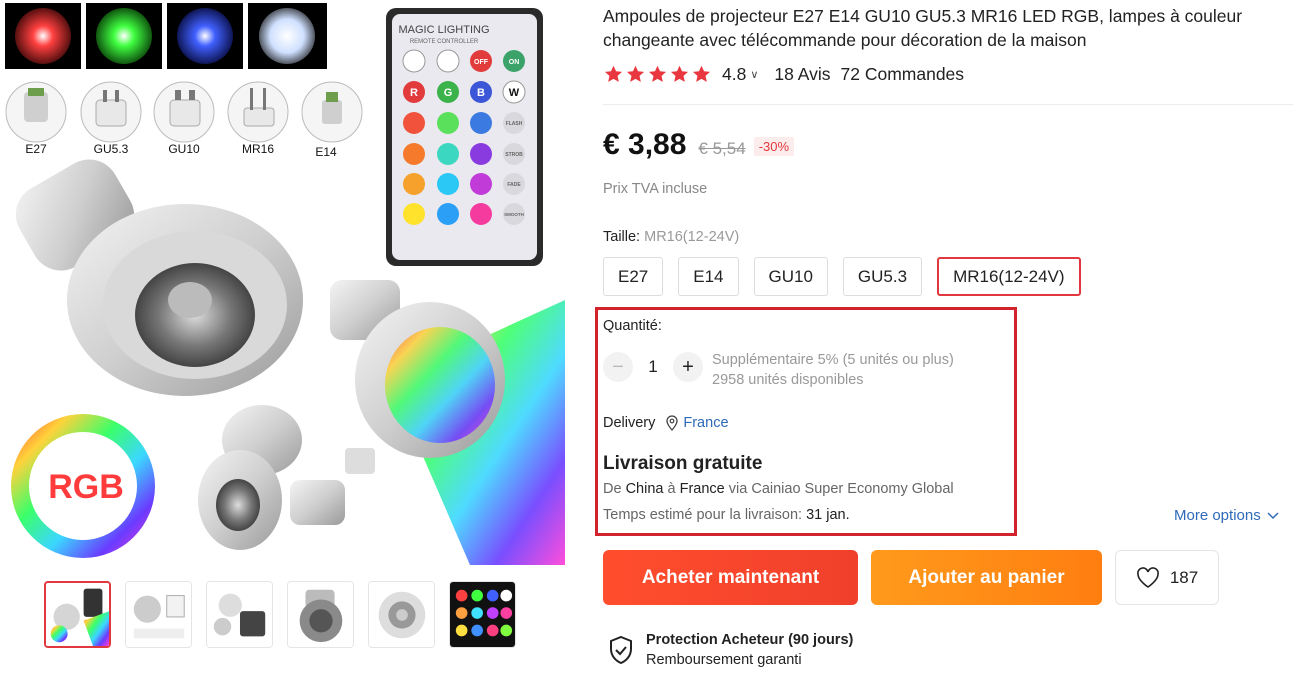 The height and width of the screenshot is (693, 1297). I want to click on divider, so click(948, 104).